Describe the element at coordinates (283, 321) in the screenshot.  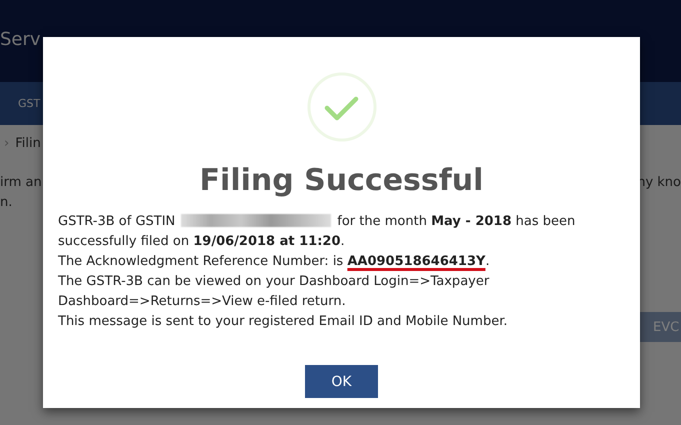
I see `message-text: This message is sent to your registered Email ID and Mobile Number.` at that location.